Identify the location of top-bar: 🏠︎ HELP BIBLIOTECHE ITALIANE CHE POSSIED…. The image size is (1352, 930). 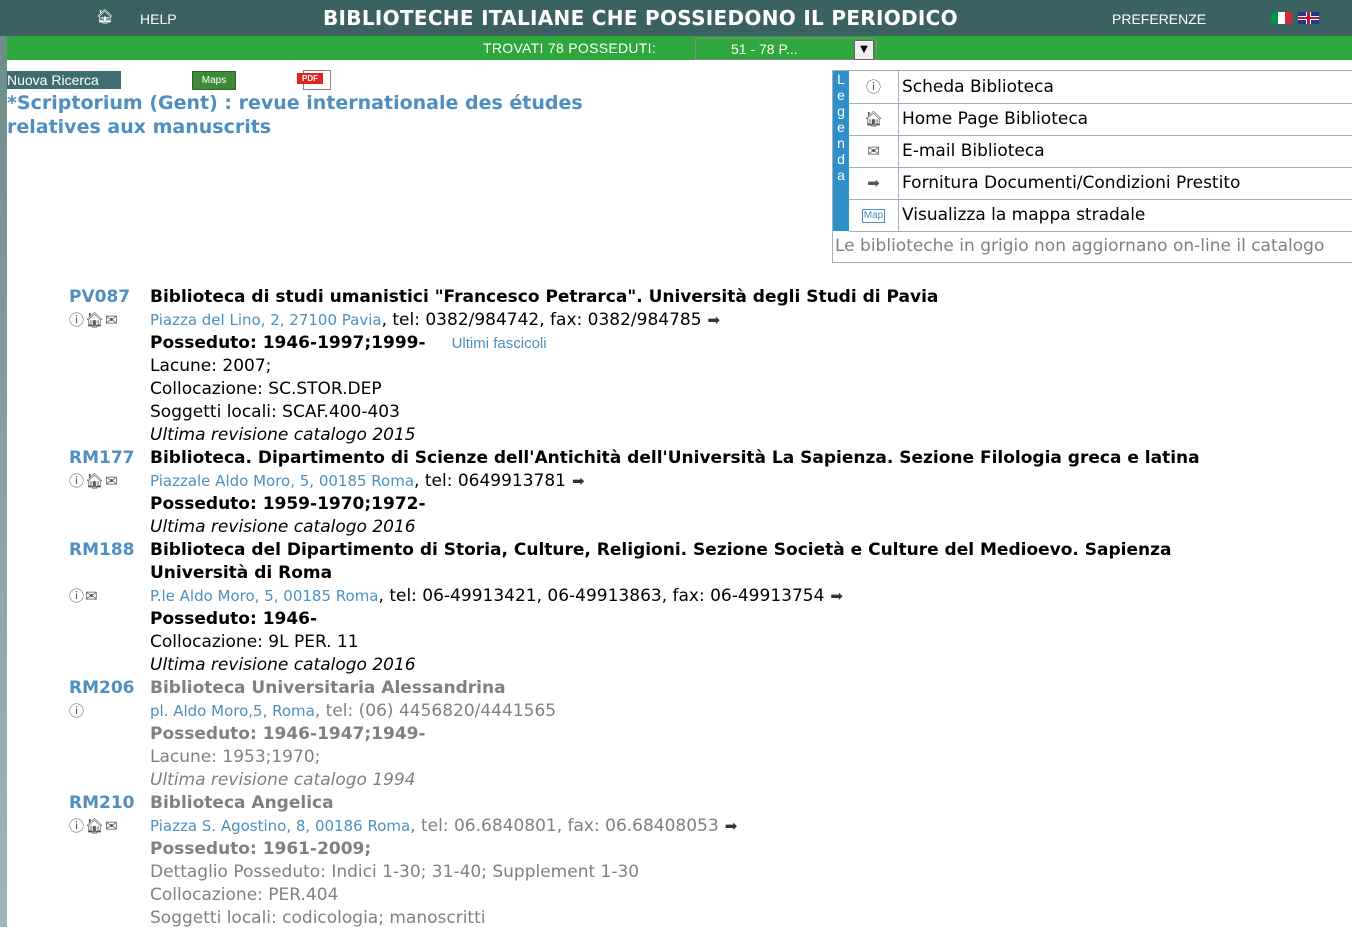
(676, 18).